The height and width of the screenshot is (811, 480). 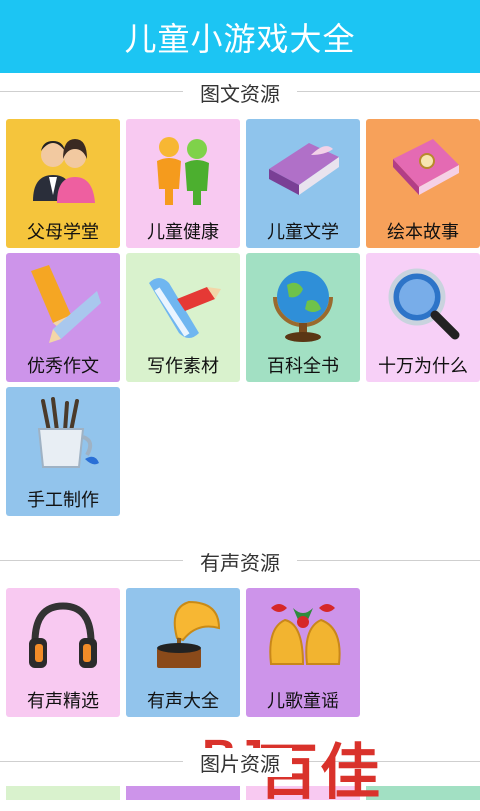 I want to click on tile-hundred-thousand-whys: 十万为什么, so click(x=423, y=317).